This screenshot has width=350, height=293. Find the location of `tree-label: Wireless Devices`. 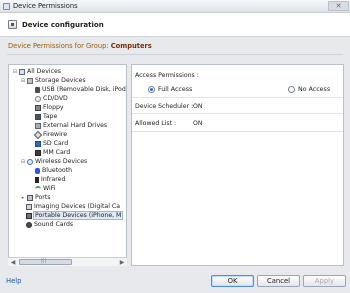

tree-label: Wireless Devices is located at coordinates (61, 161).